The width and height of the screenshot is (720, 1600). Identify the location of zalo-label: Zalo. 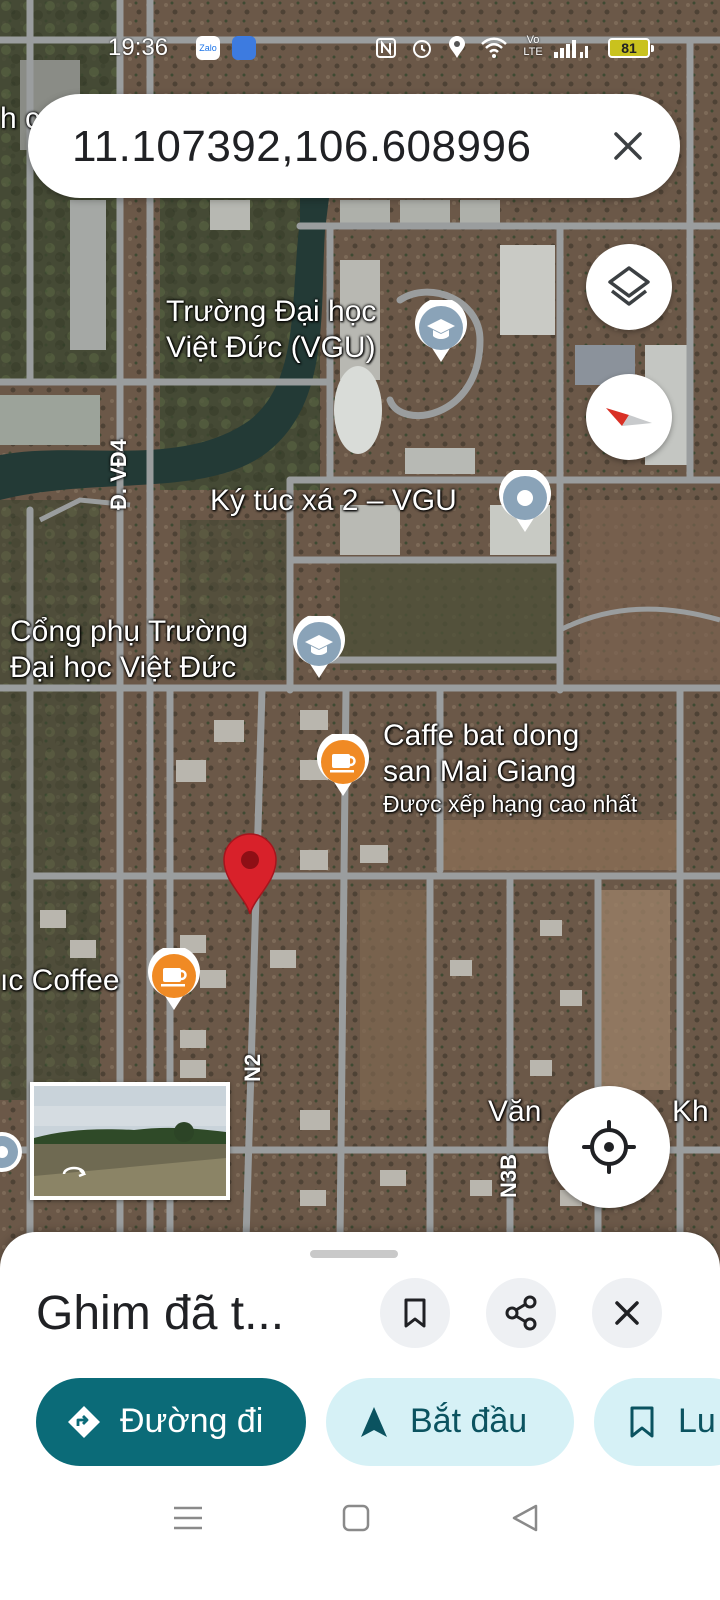
(208, 48).